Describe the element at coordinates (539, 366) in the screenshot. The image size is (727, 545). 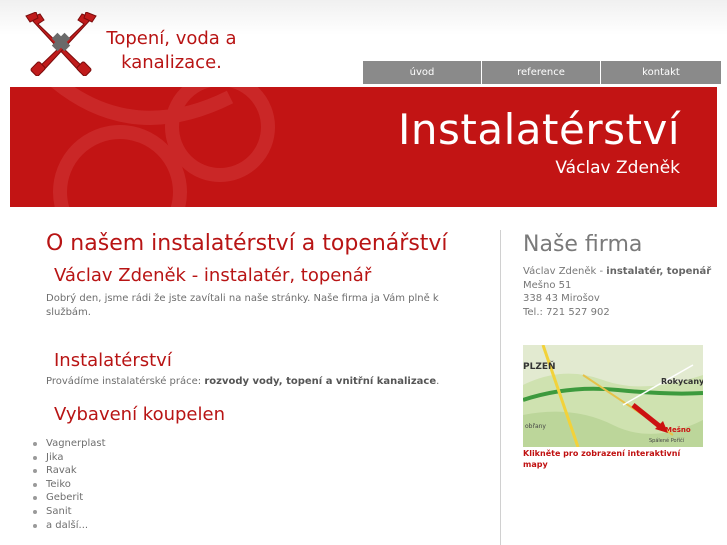
I see `map-label-plzen: PLZEŇ` at that location.